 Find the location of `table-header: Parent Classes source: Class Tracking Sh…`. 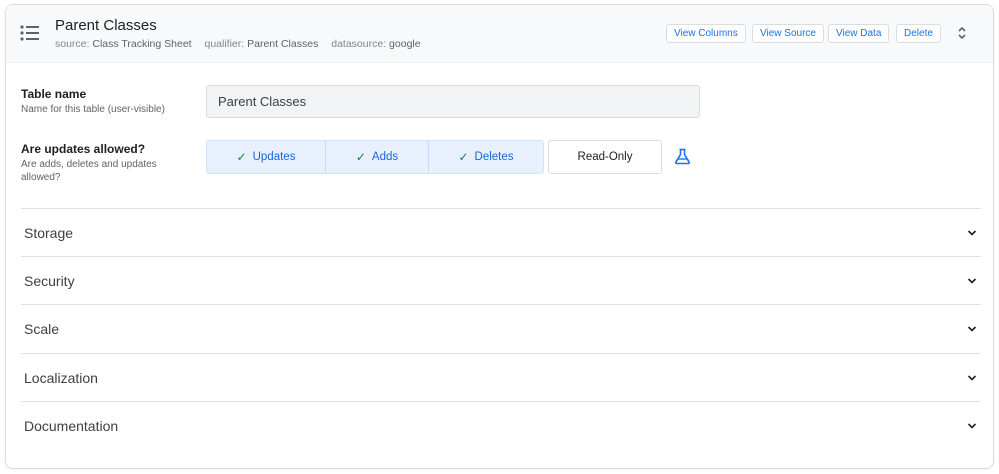

table-header: Parent Classes source: Class Tracking Sh… is located at coordinates (499, 34).